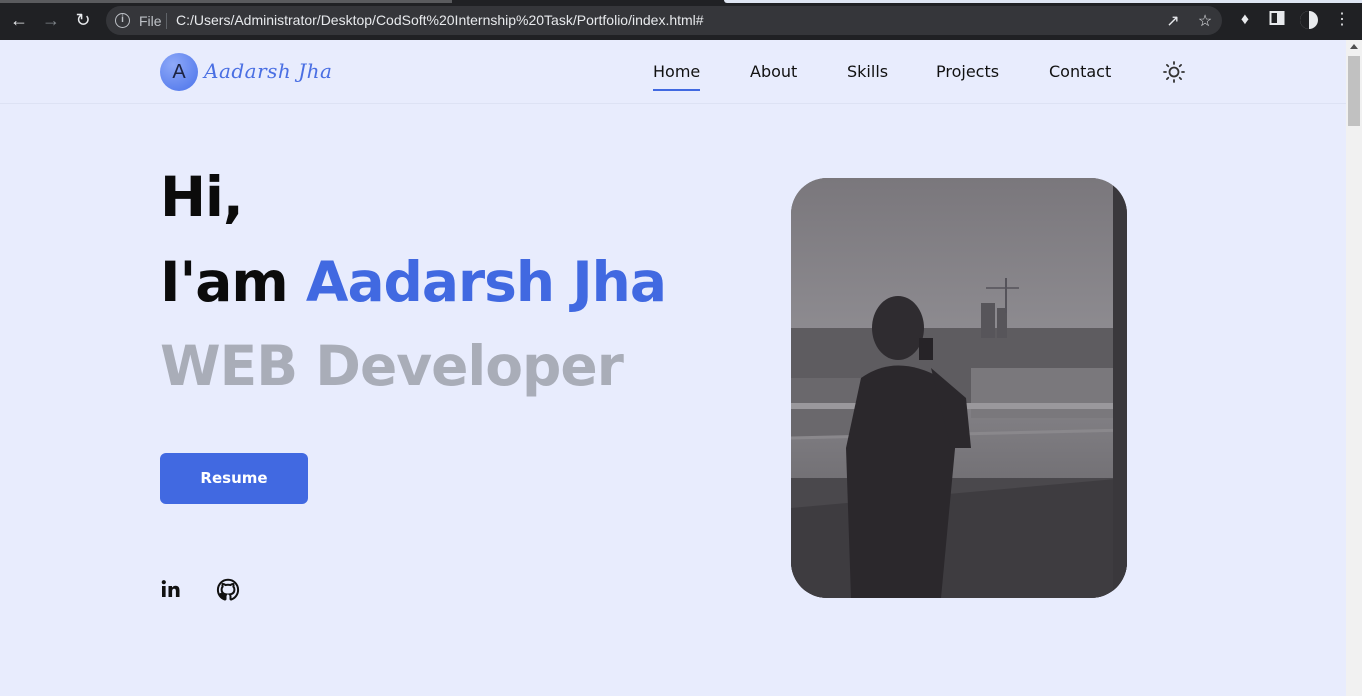 Image resolution: width=1362 pixels, height=696 pixels. What do you see at coordinates (1245, 20) in the screenshot?
I see `extensions-puzzle-icon: ♦` at bounding box center [1245, 20].